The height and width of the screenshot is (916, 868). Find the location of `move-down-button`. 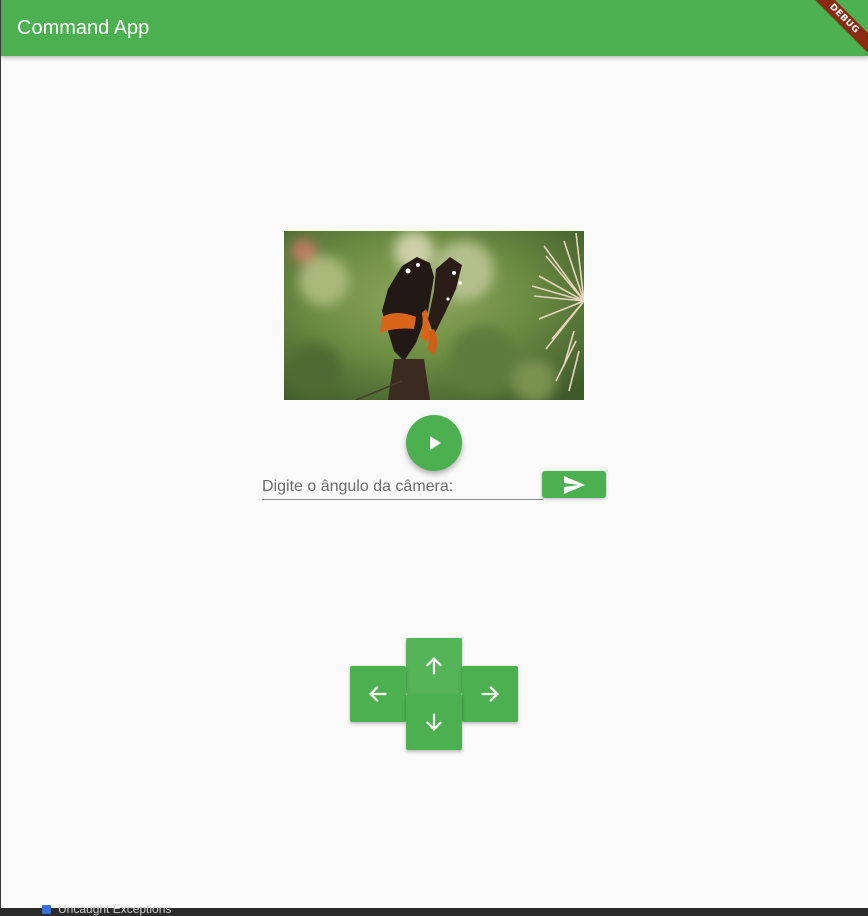

move-down-button is located at coordinates (434, 722).